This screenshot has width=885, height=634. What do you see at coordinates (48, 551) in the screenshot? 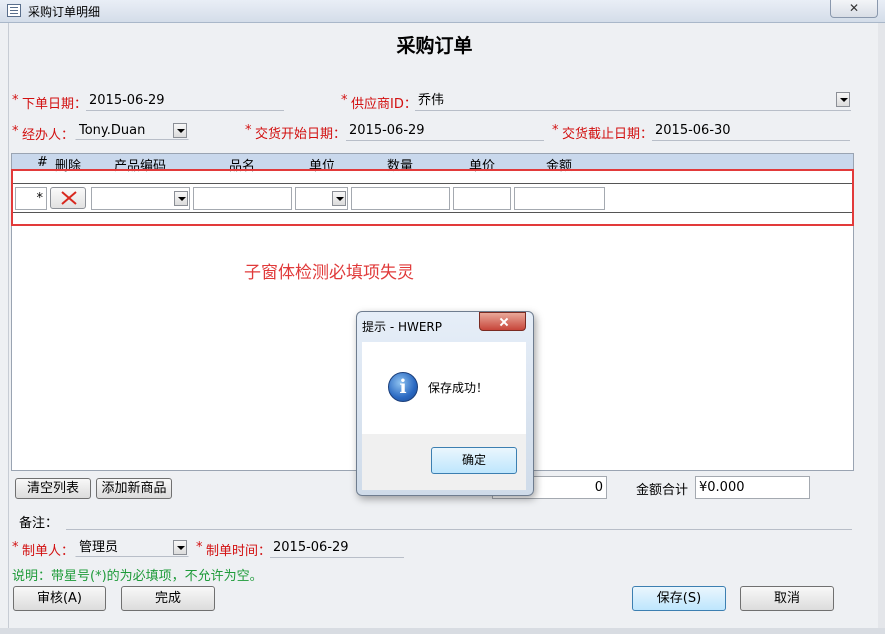
I see `creator-label: 制单人：` at bounding box center [48, 551].